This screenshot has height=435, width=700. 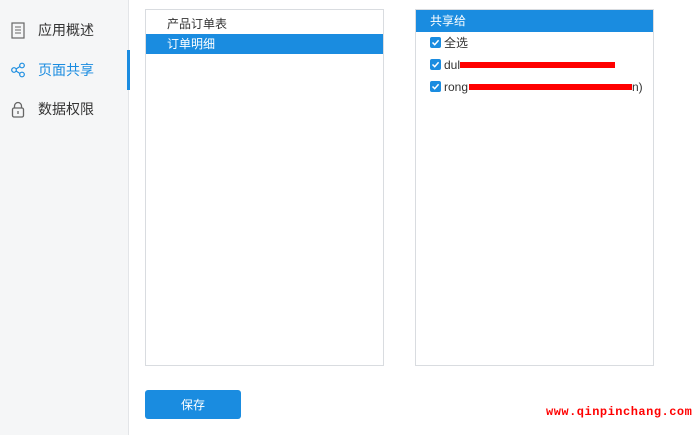 I want to click on select-all-label: 全选, so click(x=456, y=43).